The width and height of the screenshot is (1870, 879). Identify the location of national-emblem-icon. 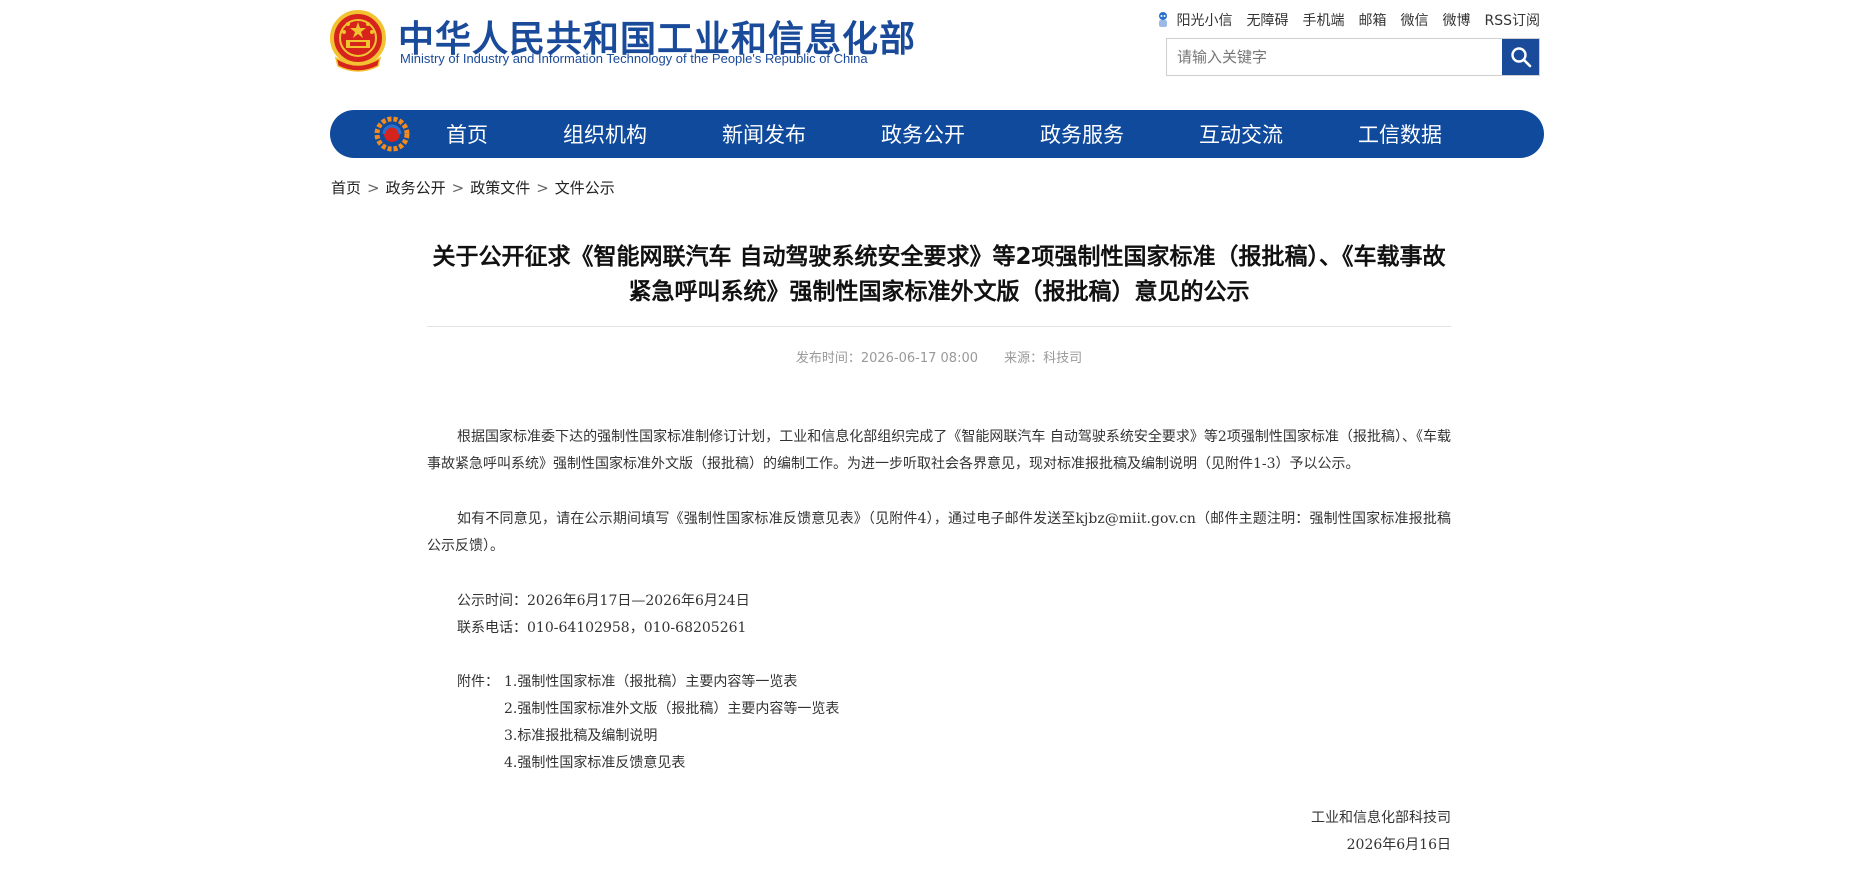
(358, 41).